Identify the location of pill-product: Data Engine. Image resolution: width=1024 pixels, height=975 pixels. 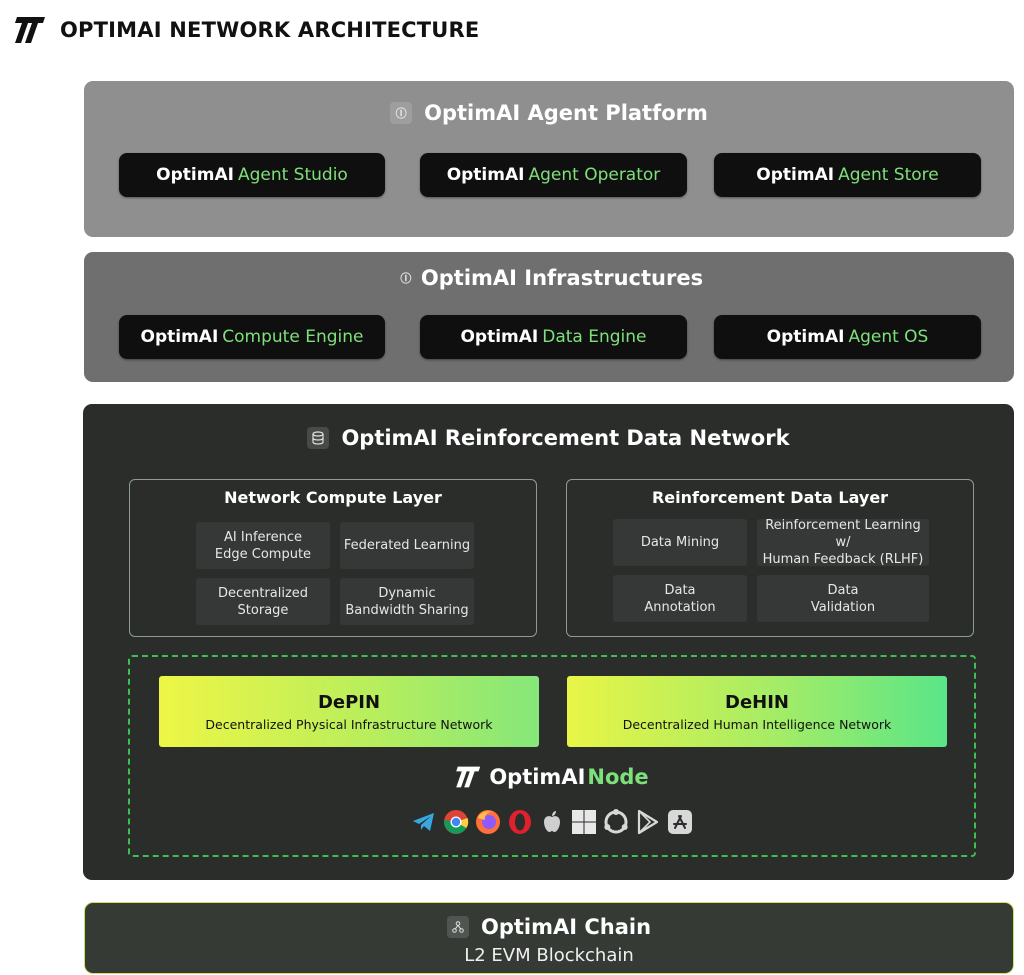
(594, 337).